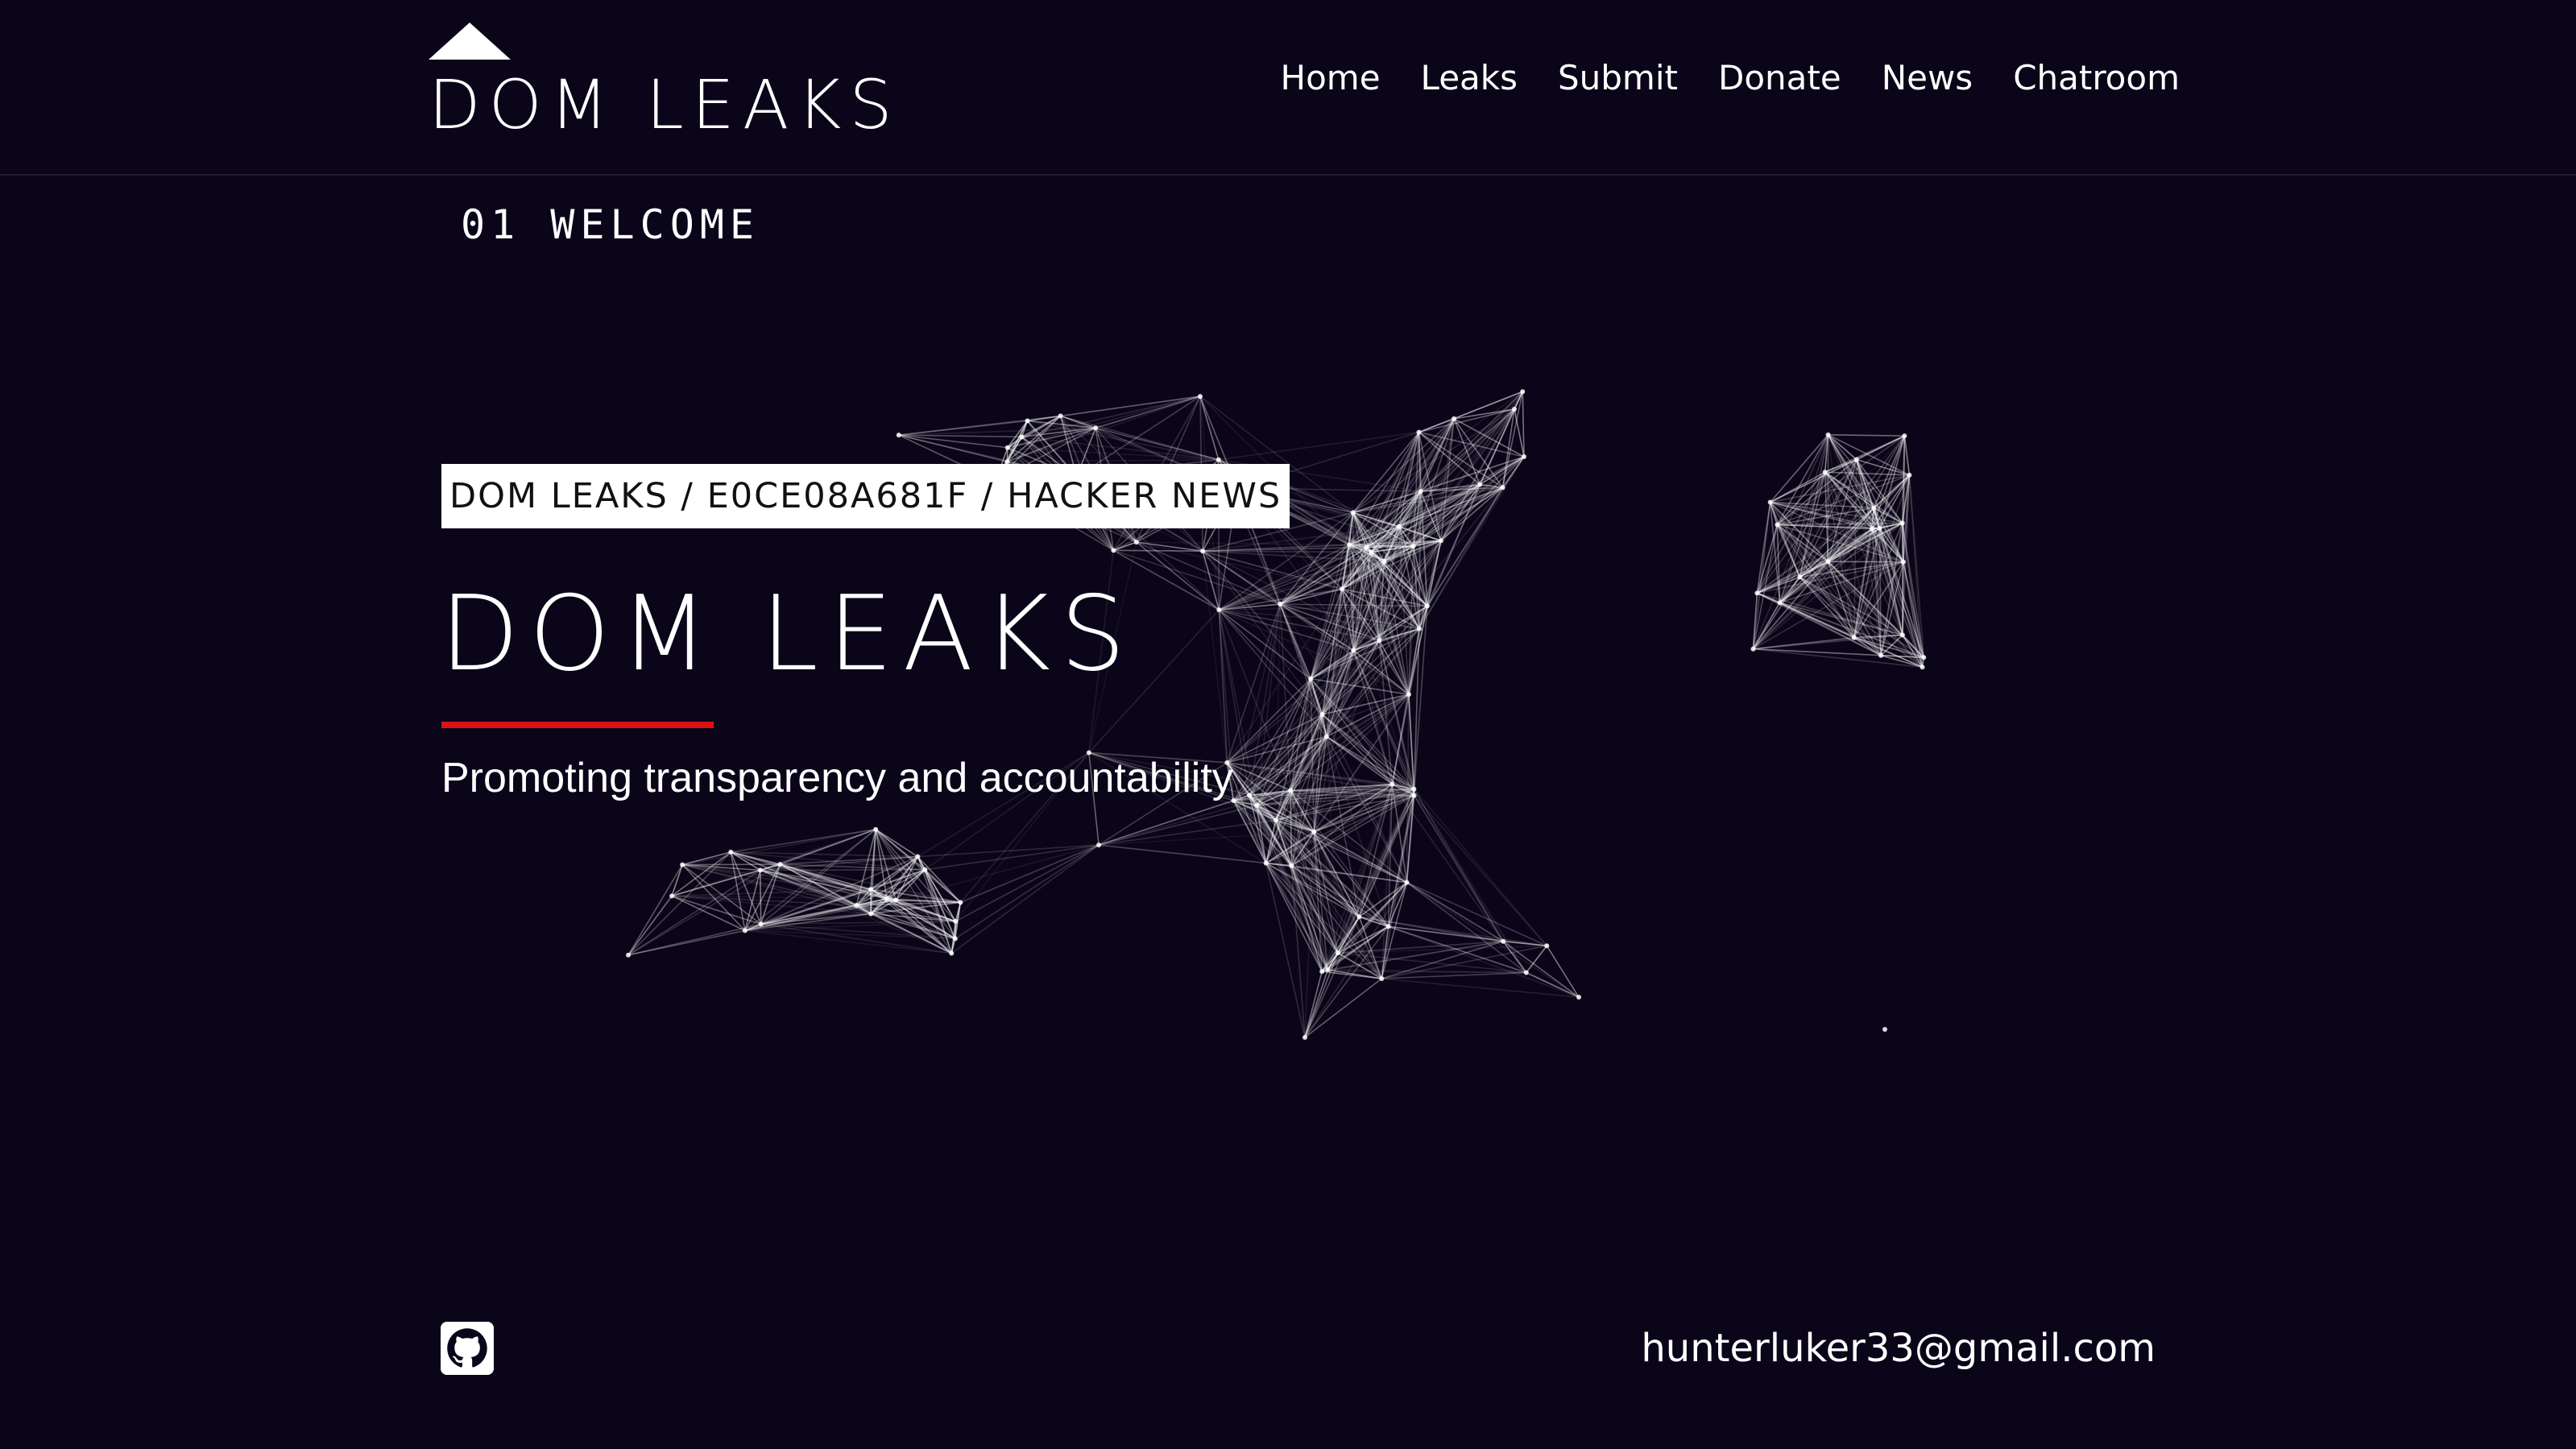 This screenshot has width=2576, height=1449. Describe the element at coordinates (670, 83) in the screenshot. I see `logo-link: DOM LEAKS` at that location.